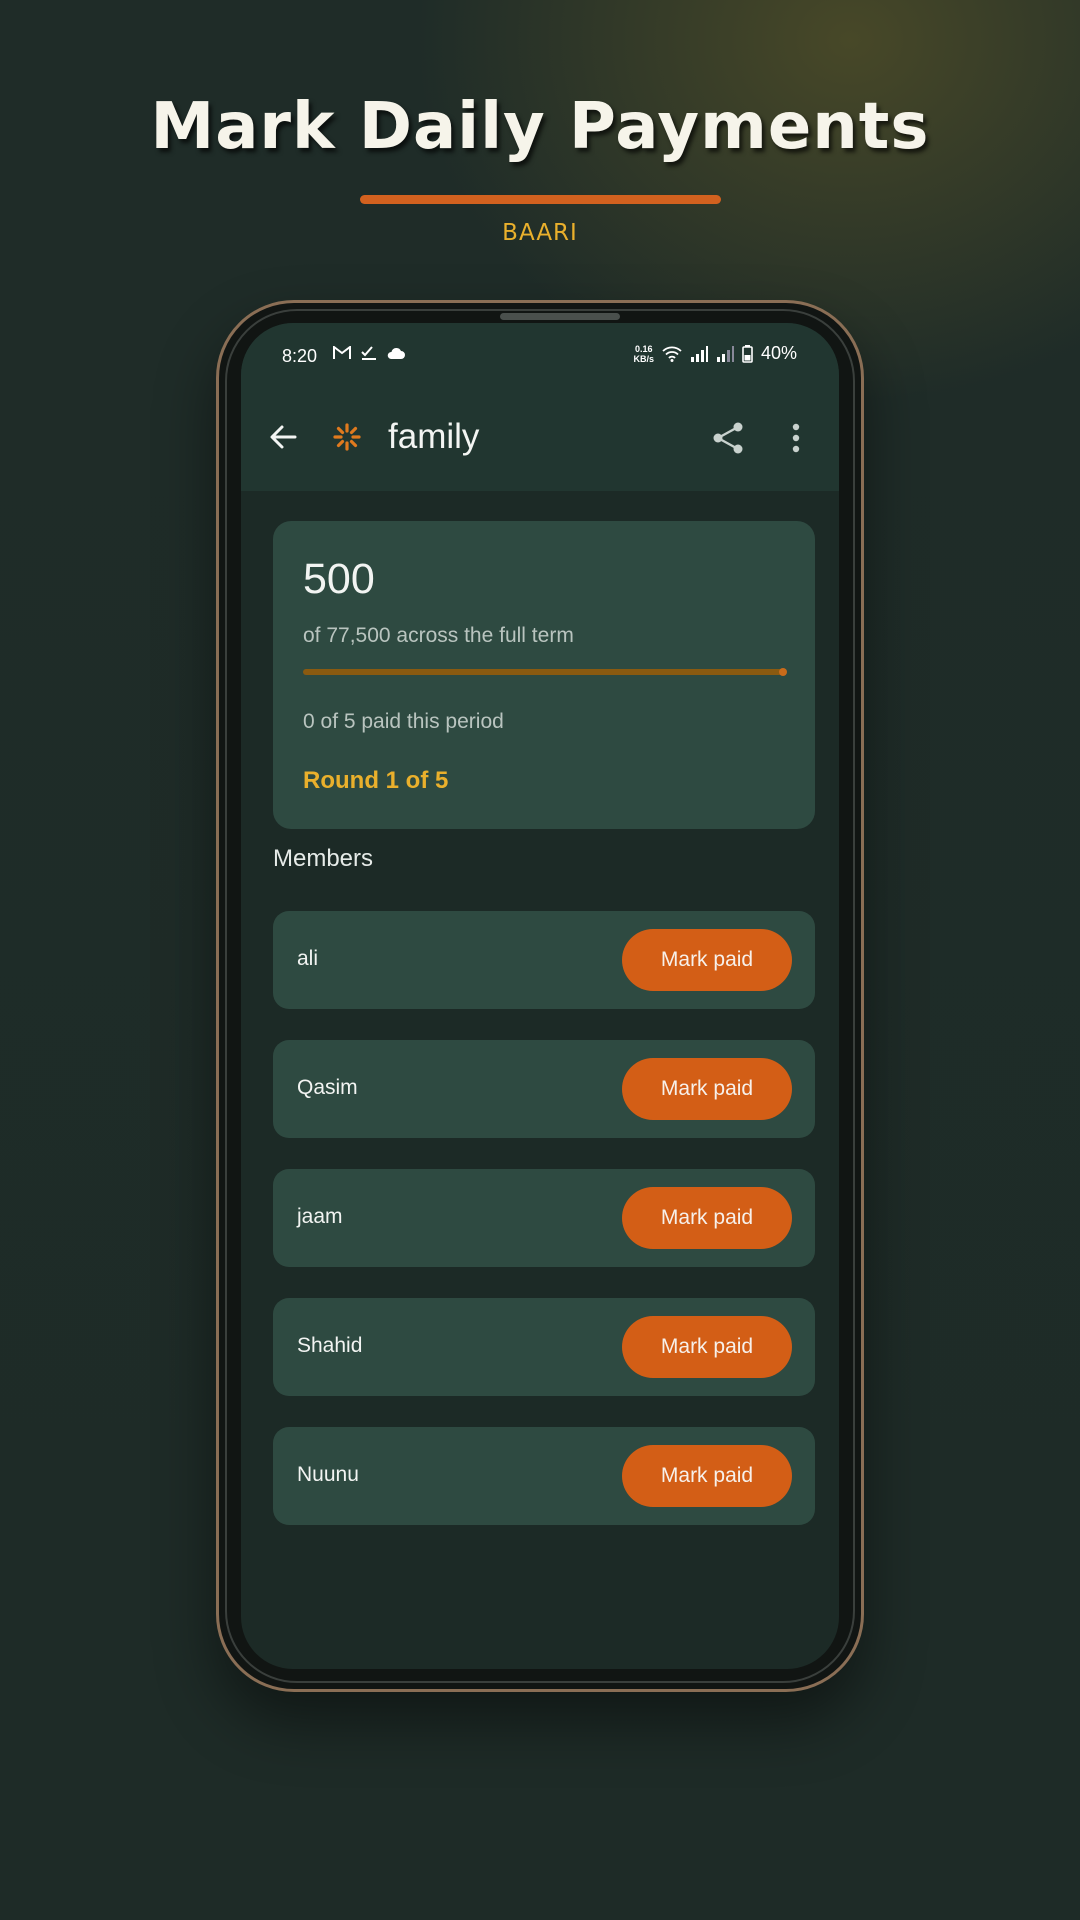 This screenshot has height=1920, width=1080. What do you see at coordinates (396, 353) in the screenshot?
I see `cloud-icon` at bounding box center [396, 353].